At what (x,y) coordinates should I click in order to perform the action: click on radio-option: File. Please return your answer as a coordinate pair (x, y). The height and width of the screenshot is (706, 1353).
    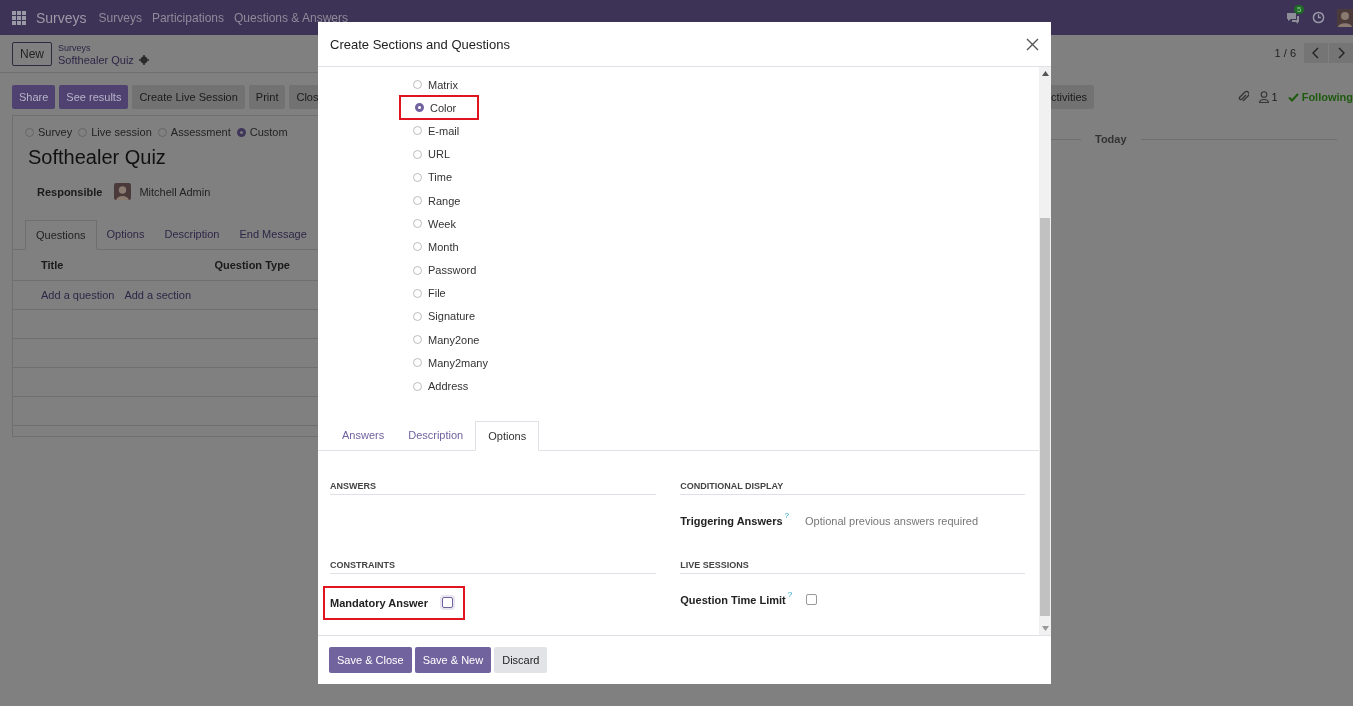
    Looking at the image, I should click on (424, 293).